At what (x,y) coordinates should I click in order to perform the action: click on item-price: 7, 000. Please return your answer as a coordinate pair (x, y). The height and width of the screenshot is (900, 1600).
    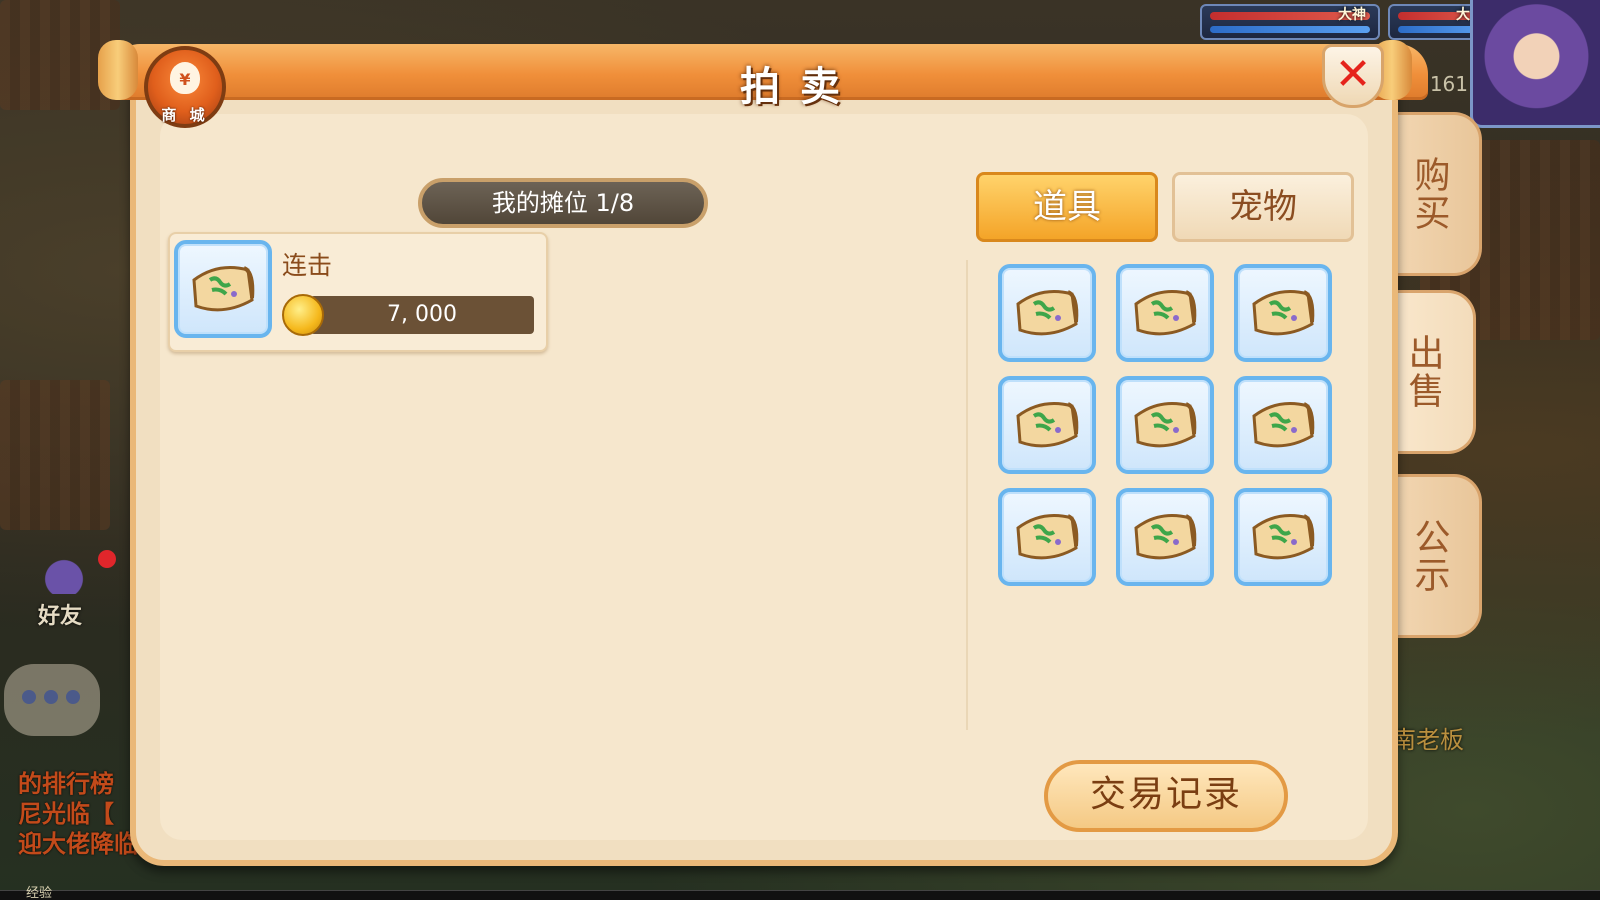
    Looking at the image, I should click on (422, 315).